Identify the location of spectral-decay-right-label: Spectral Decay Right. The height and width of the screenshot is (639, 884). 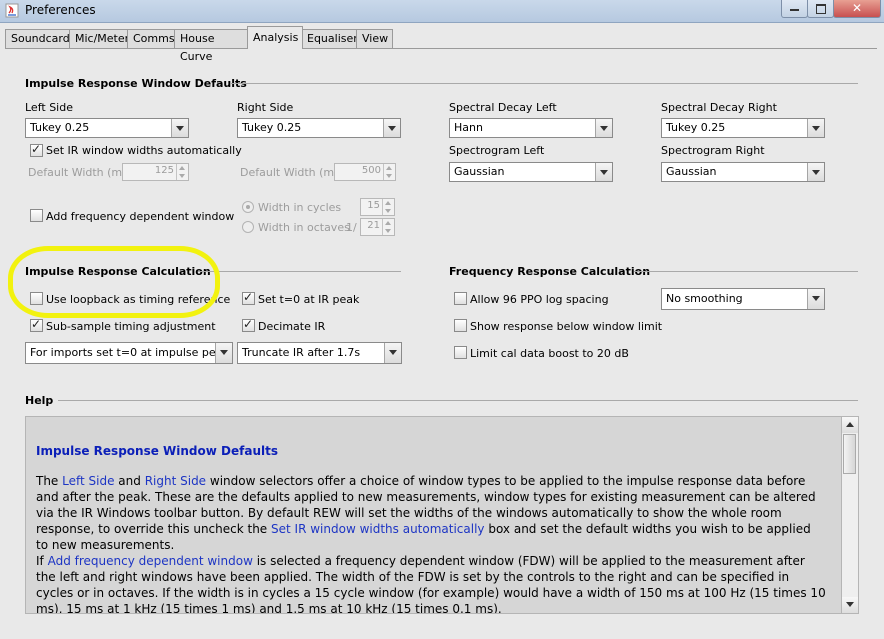
(719, 107).